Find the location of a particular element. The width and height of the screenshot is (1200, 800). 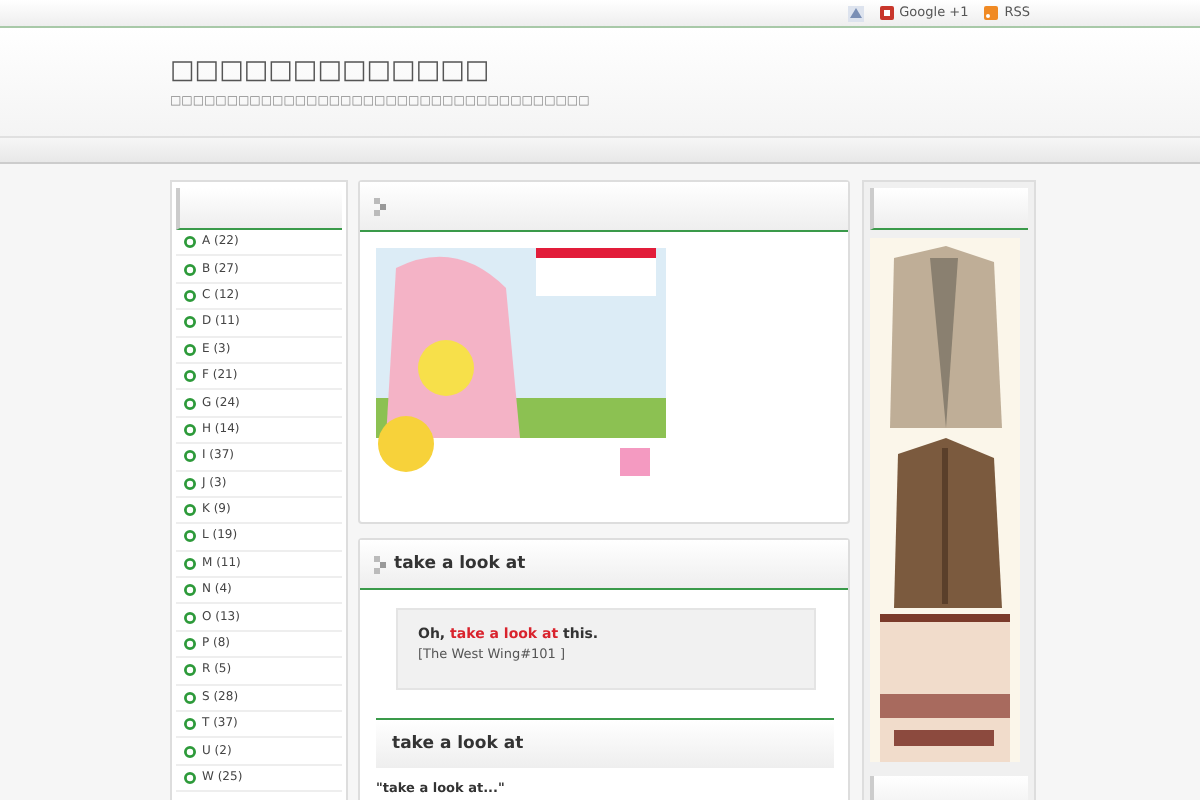

google-plus-icon is located at coordinates (886, 13).